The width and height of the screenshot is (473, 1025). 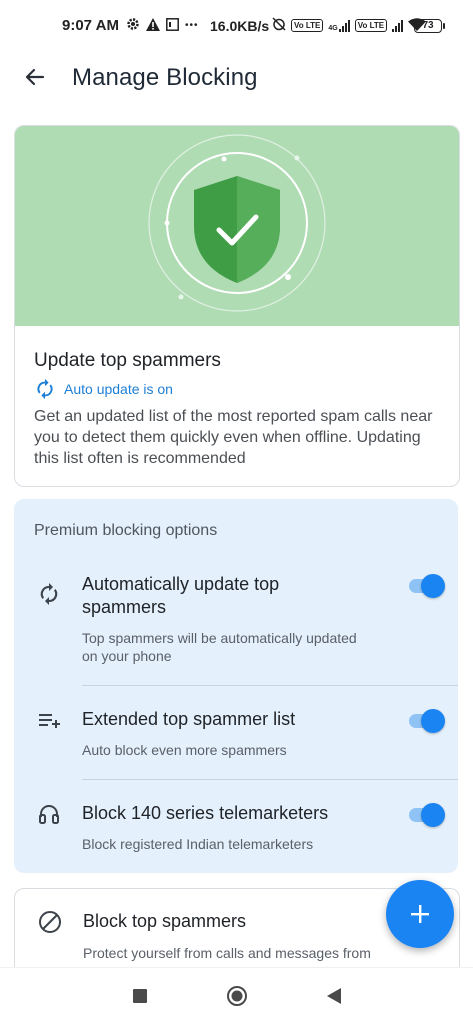 I want to click on network-type-label: 4G, so click(x=333, y=28).